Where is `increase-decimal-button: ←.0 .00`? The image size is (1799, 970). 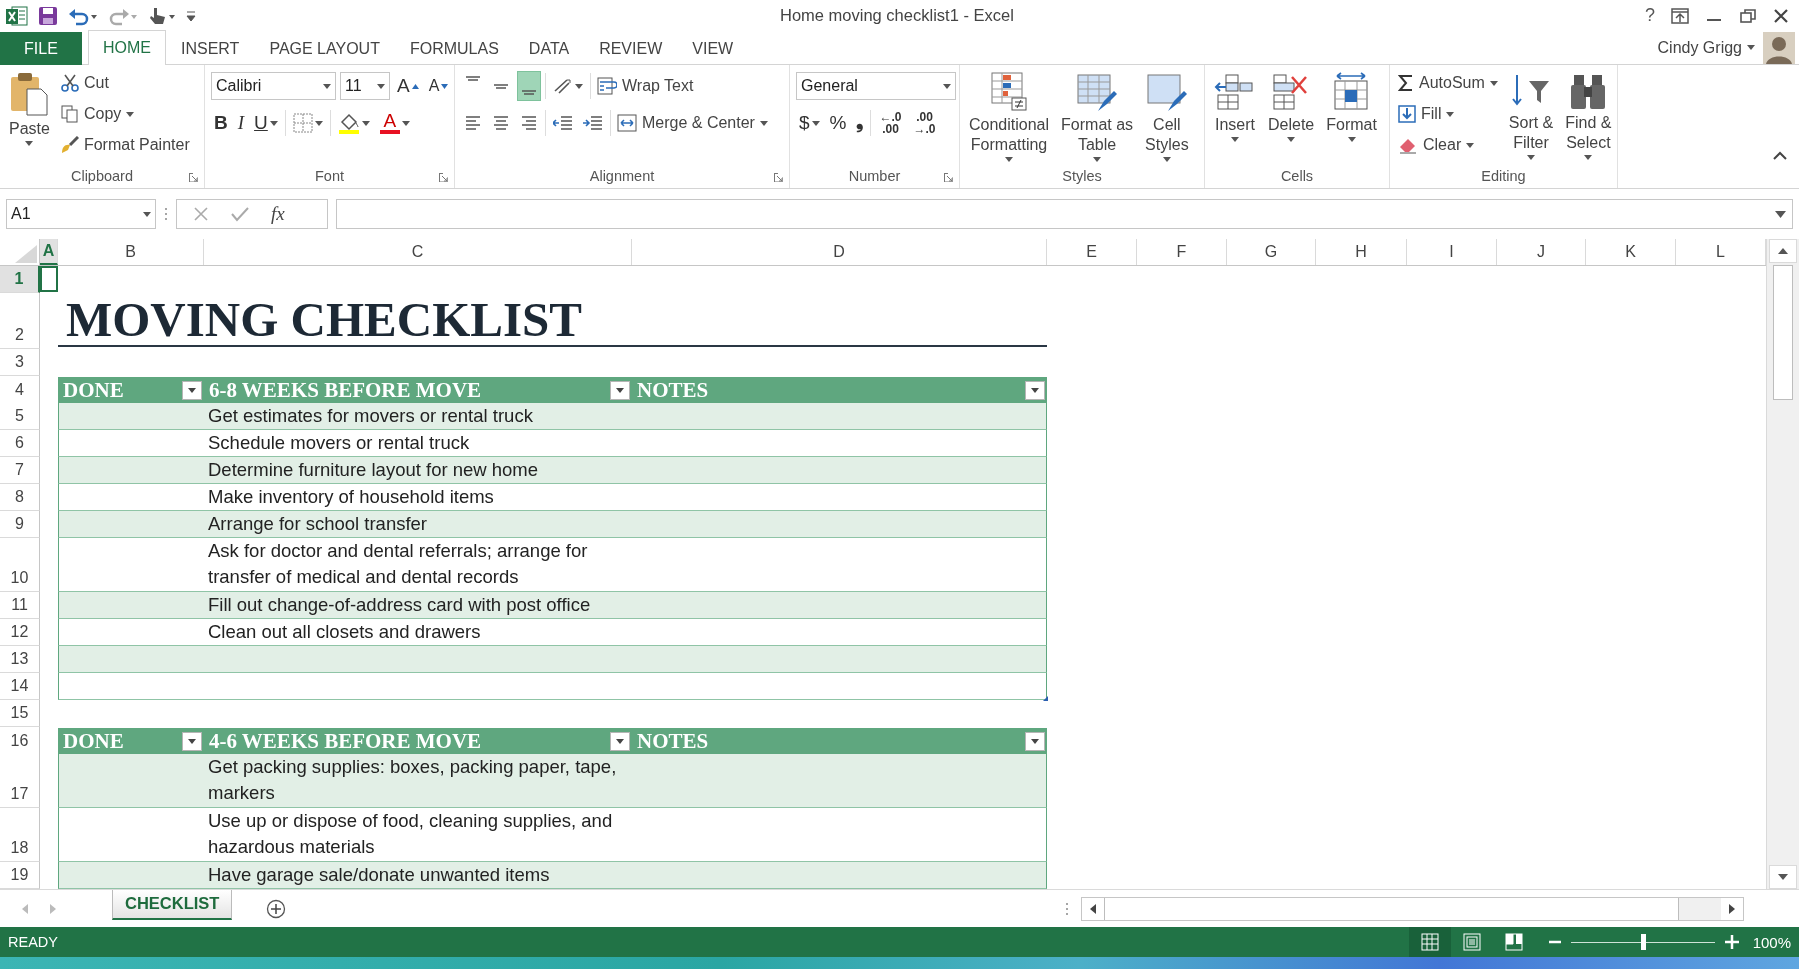
increase-decimal-button: ←.0 .00 is located at coordinates (890, 123).